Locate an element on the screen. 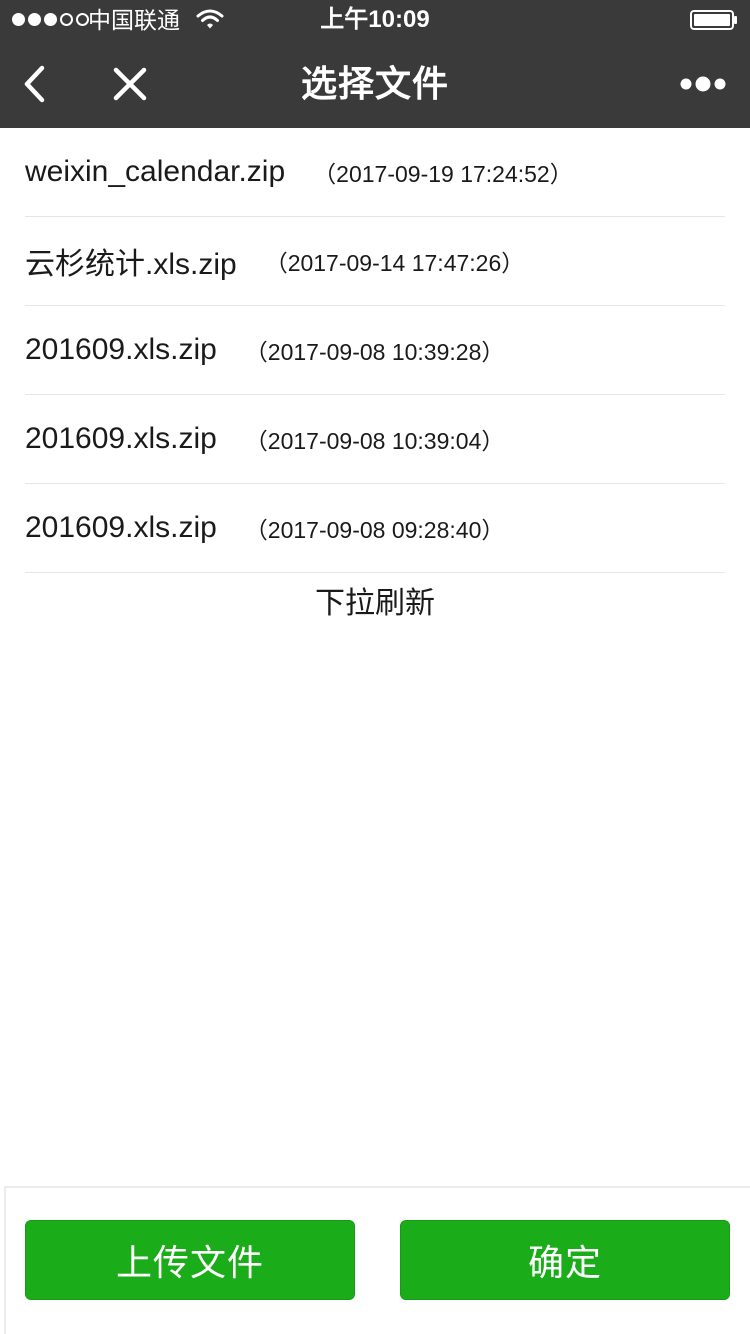 Image resolution: width=750 pixels, height=1334 pixels. status-time: 上午10:09 is located at coordinates (375, 19).